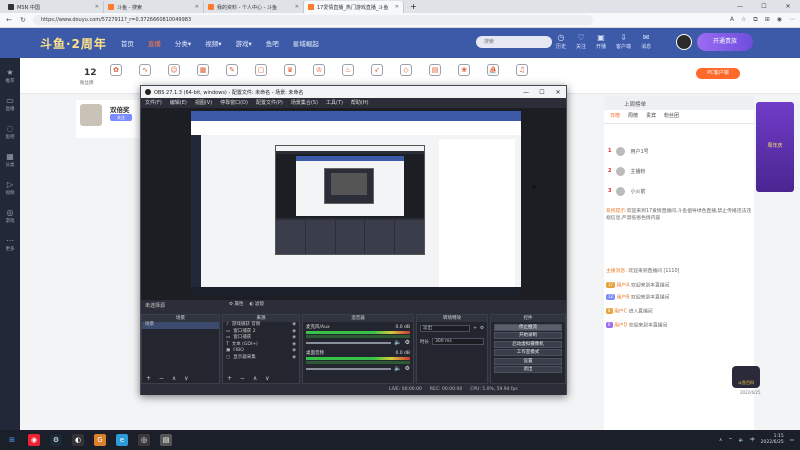 Image resolution: width=800 pixels, height=450 pixels. Describe the element at coordinates (154, 7) in the screenshot. I see `browser-tab: 斗鱼 - 搜索 ✕` at that location.